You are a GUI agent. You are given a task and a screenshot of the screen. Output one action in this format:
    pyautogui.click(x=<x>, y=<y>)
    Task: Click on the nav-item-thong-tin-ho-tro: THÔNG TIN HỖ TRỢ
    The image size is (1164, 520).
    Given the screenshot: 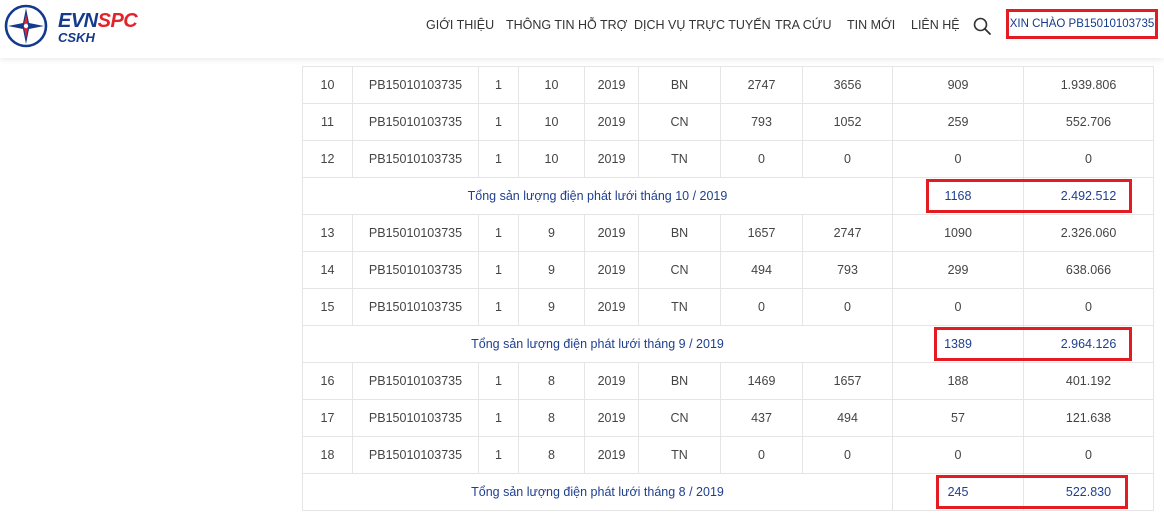 What is the action you would take?
    pyautogui.click(x=566, y=25)
    